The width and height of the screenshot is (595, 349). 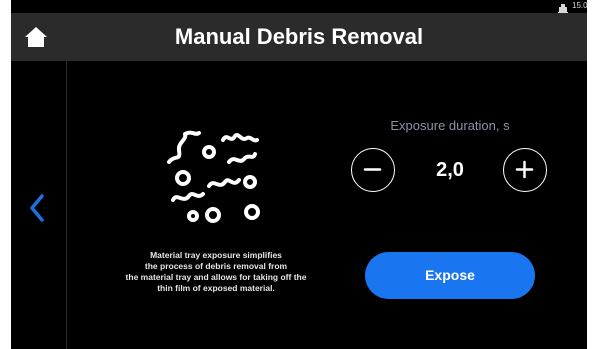 I want to click on minus-icon, so click(x=373, y=169).